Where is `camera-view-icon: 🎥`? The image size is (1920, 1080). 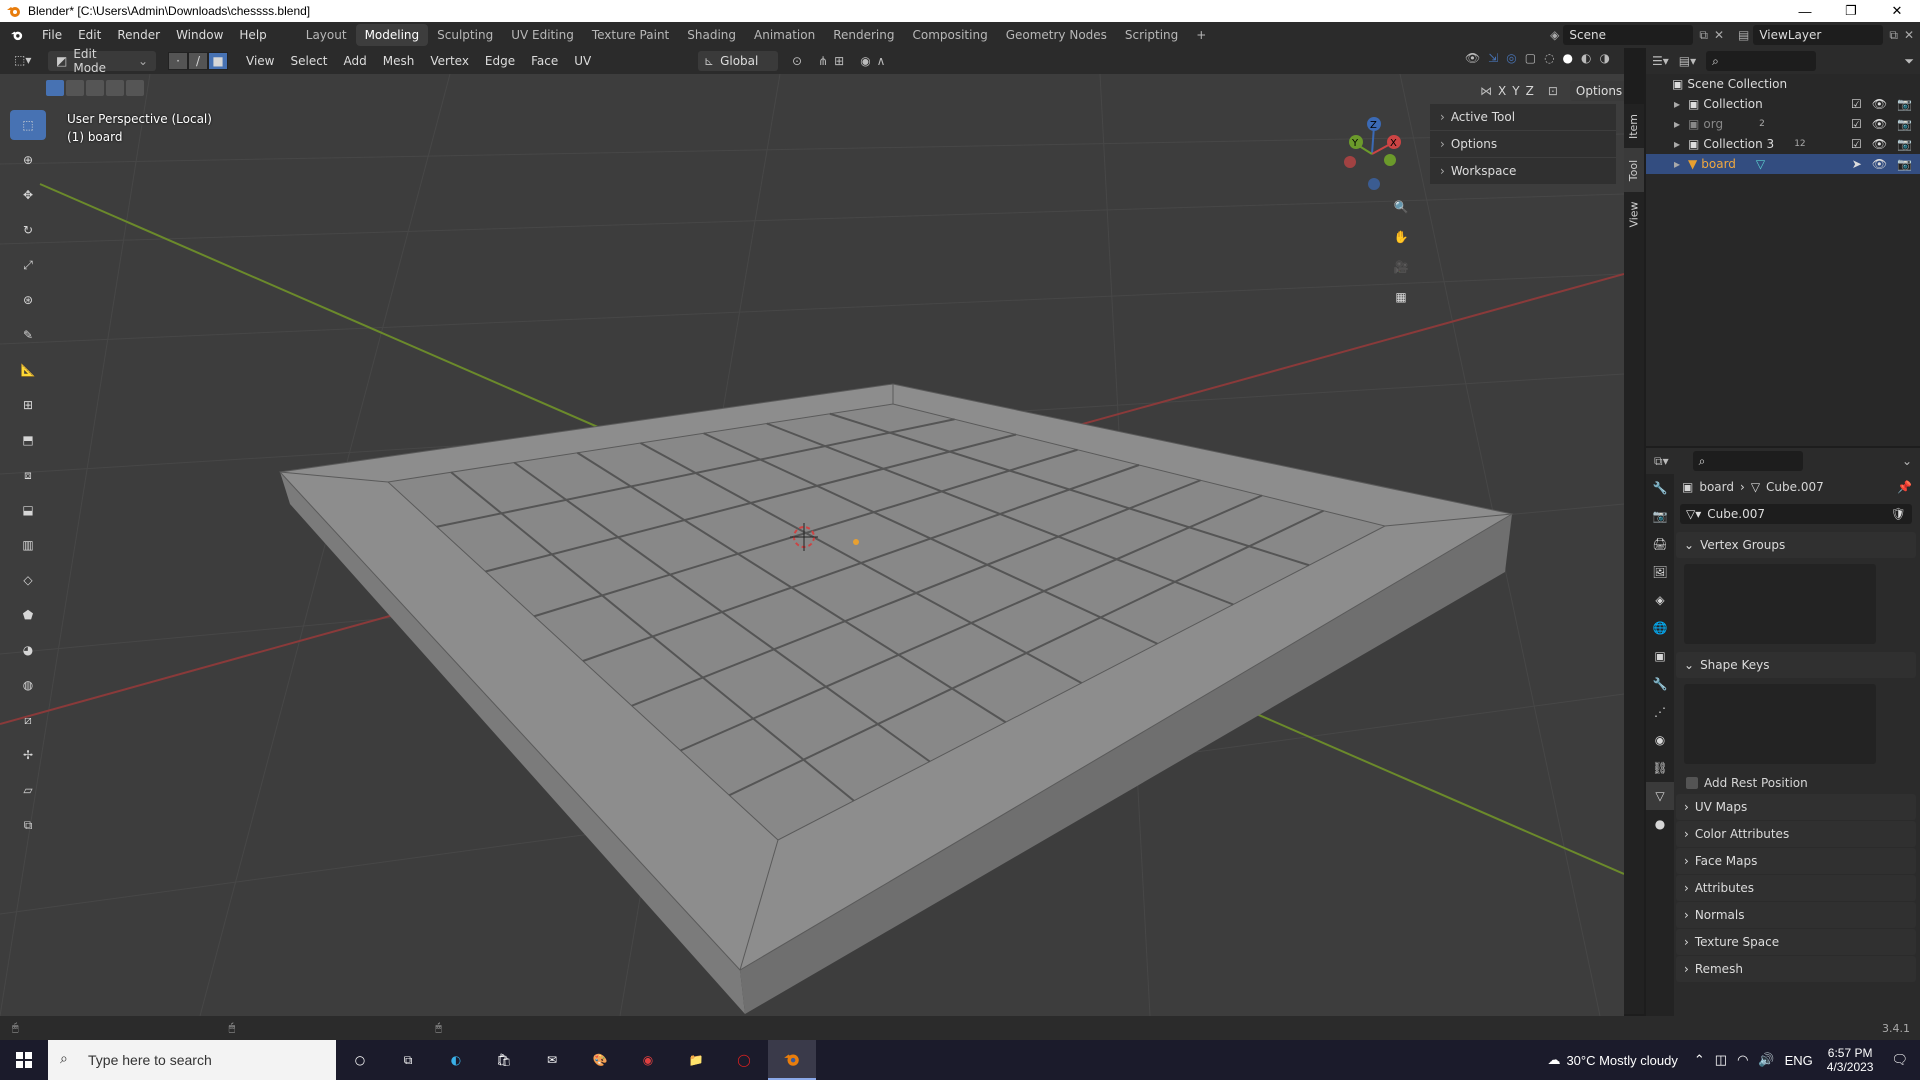 camera-view-icon: 🎥 is located at coordinates (1401, 267).